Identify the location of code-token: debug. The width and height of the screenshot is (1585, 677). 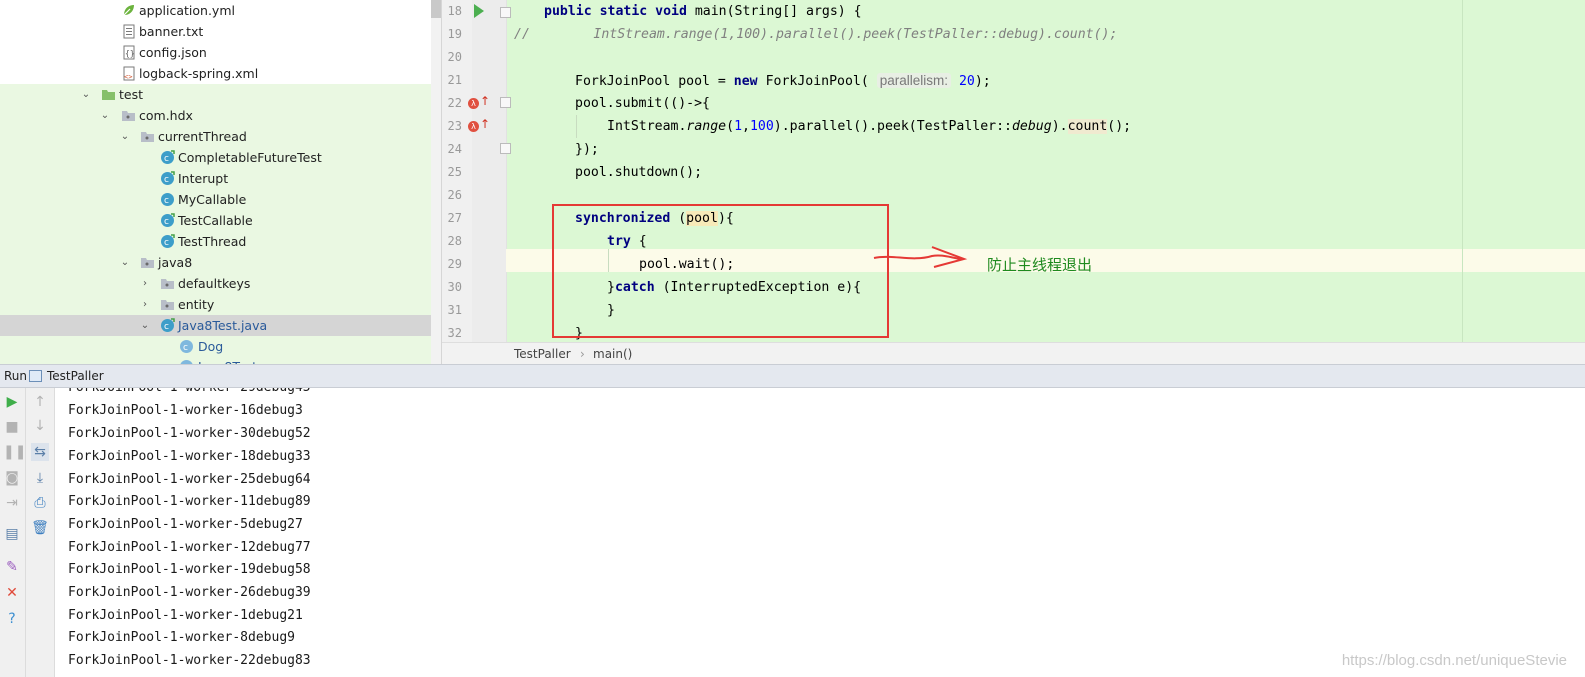
(1031, 126).